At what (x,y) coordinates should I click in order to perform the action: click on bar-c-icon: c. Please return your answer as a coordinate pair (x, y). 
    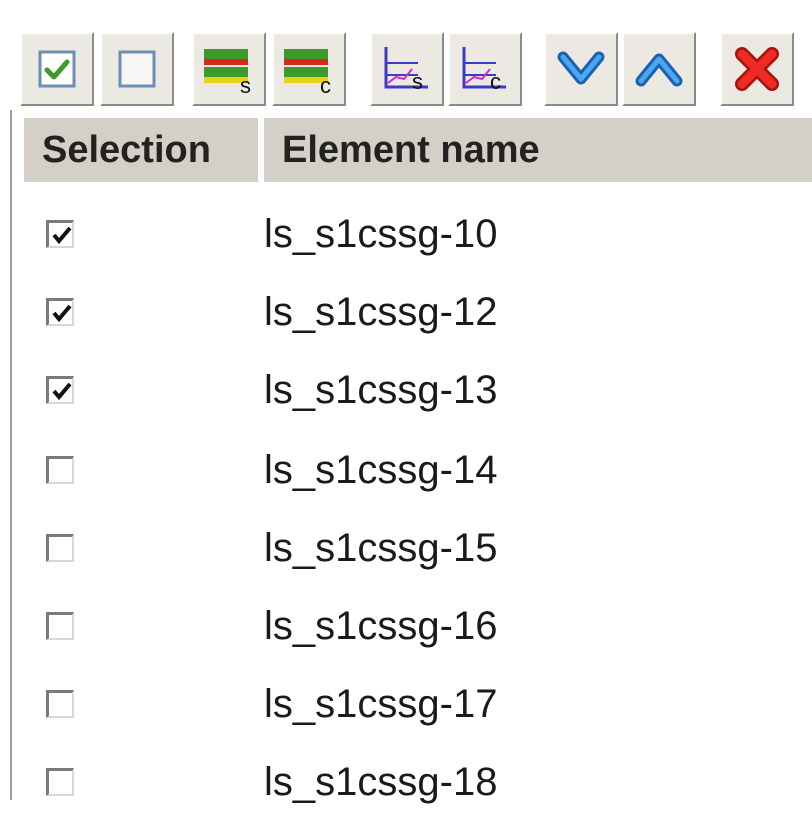
    Looking at the image, I should click on (309, 69).